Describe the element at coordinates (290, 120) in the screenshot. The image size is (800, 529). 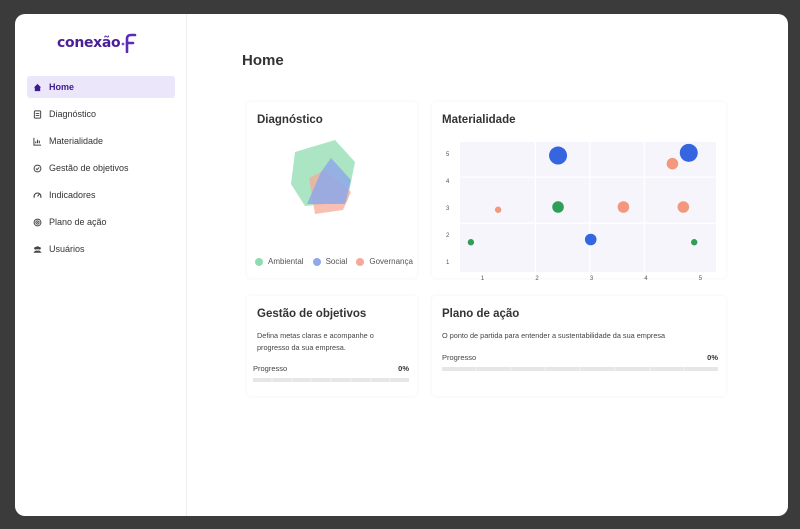
I see `card-title: Diagnóstico` at that location.